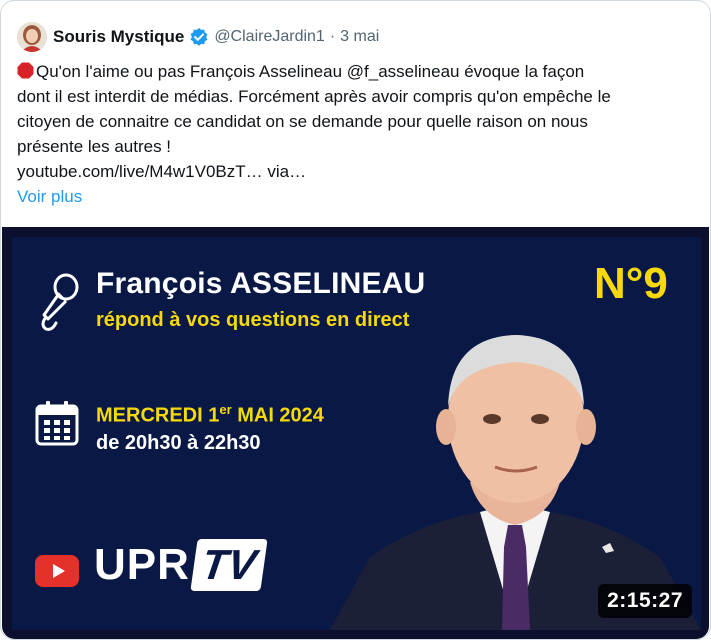 This screenshot has height=640, width=711. What do you see at coordinates (181, 565) in the screenshot?
I see `upr-tv-logo: UPR TV` at bounding box center [181, 565].